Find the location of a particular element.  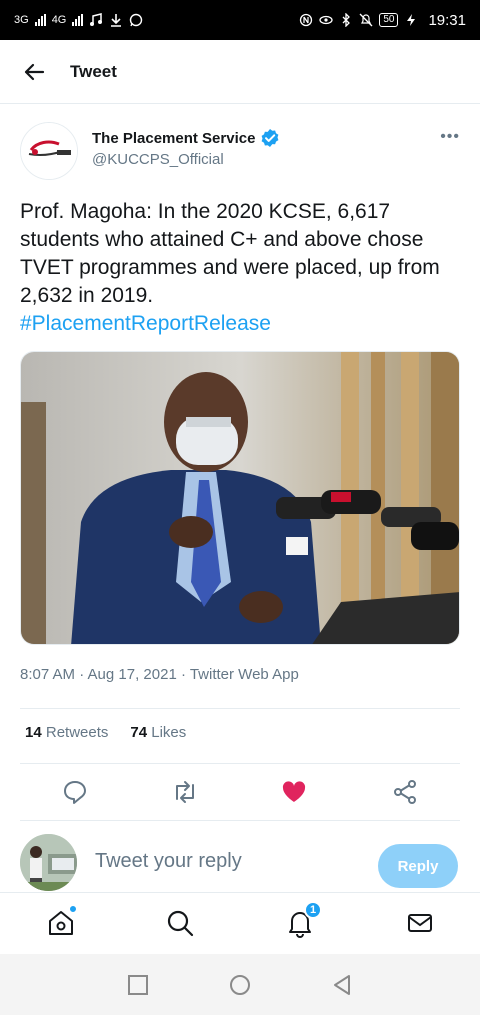

status-bar: 3G 4G 50 19:31 is located at coordinates (240, 20).